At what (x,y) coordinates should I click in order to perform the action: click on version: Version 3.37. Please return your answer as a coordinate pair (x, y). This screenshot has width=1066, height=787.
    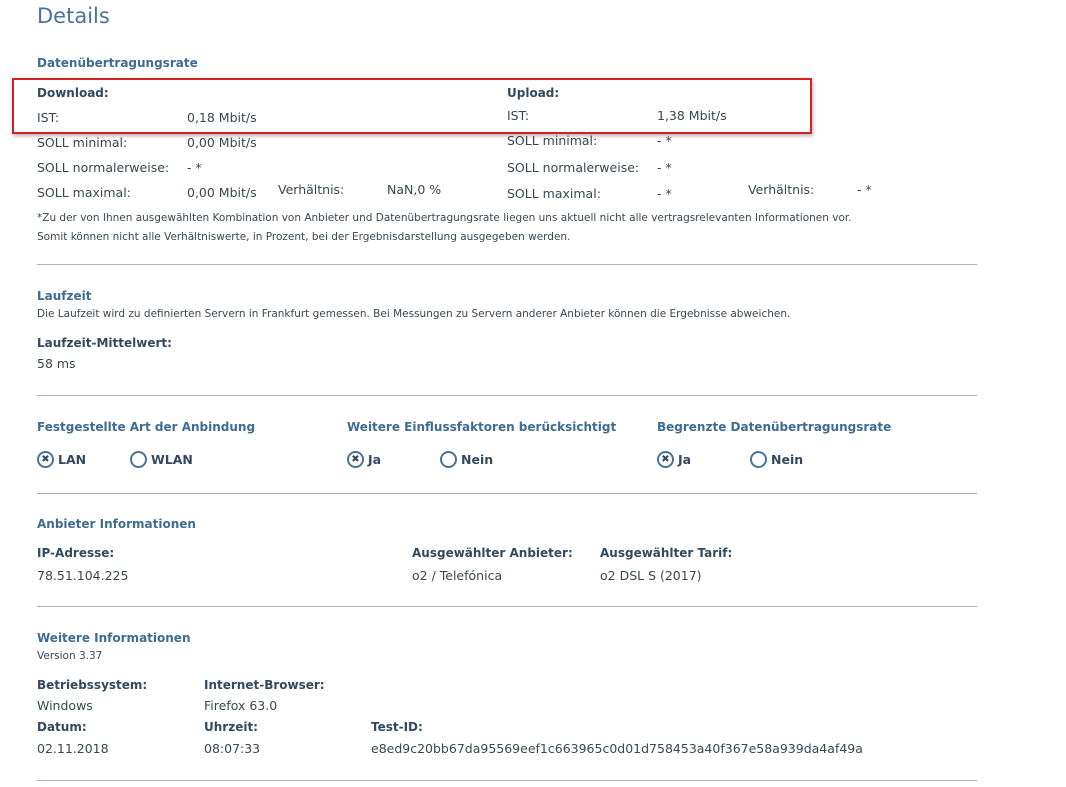
    Looking at the image, I should click on (70, 656).